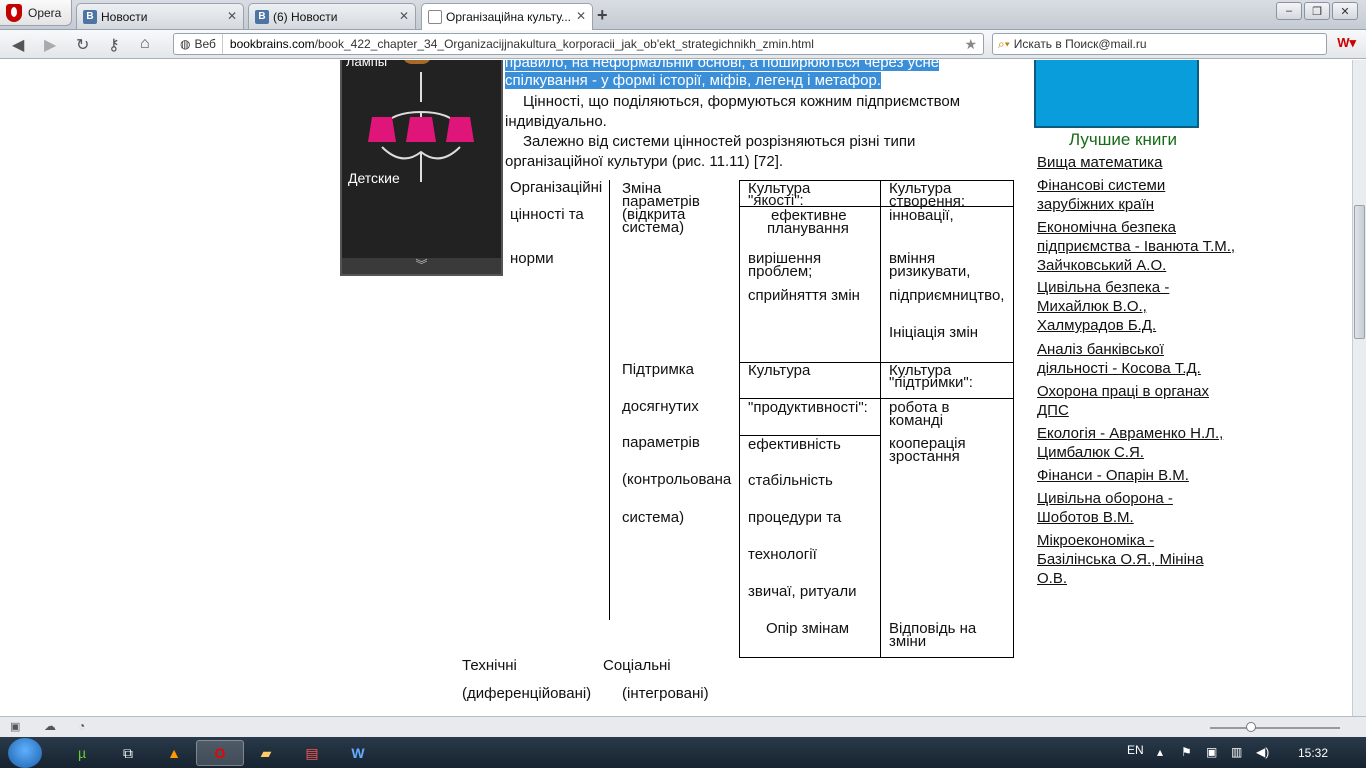 This screenshot has height=768, width=1366. Describe the element at coordinates (947, 295) in the screenshot. I see `creation-item: підприємництво,` at that location.